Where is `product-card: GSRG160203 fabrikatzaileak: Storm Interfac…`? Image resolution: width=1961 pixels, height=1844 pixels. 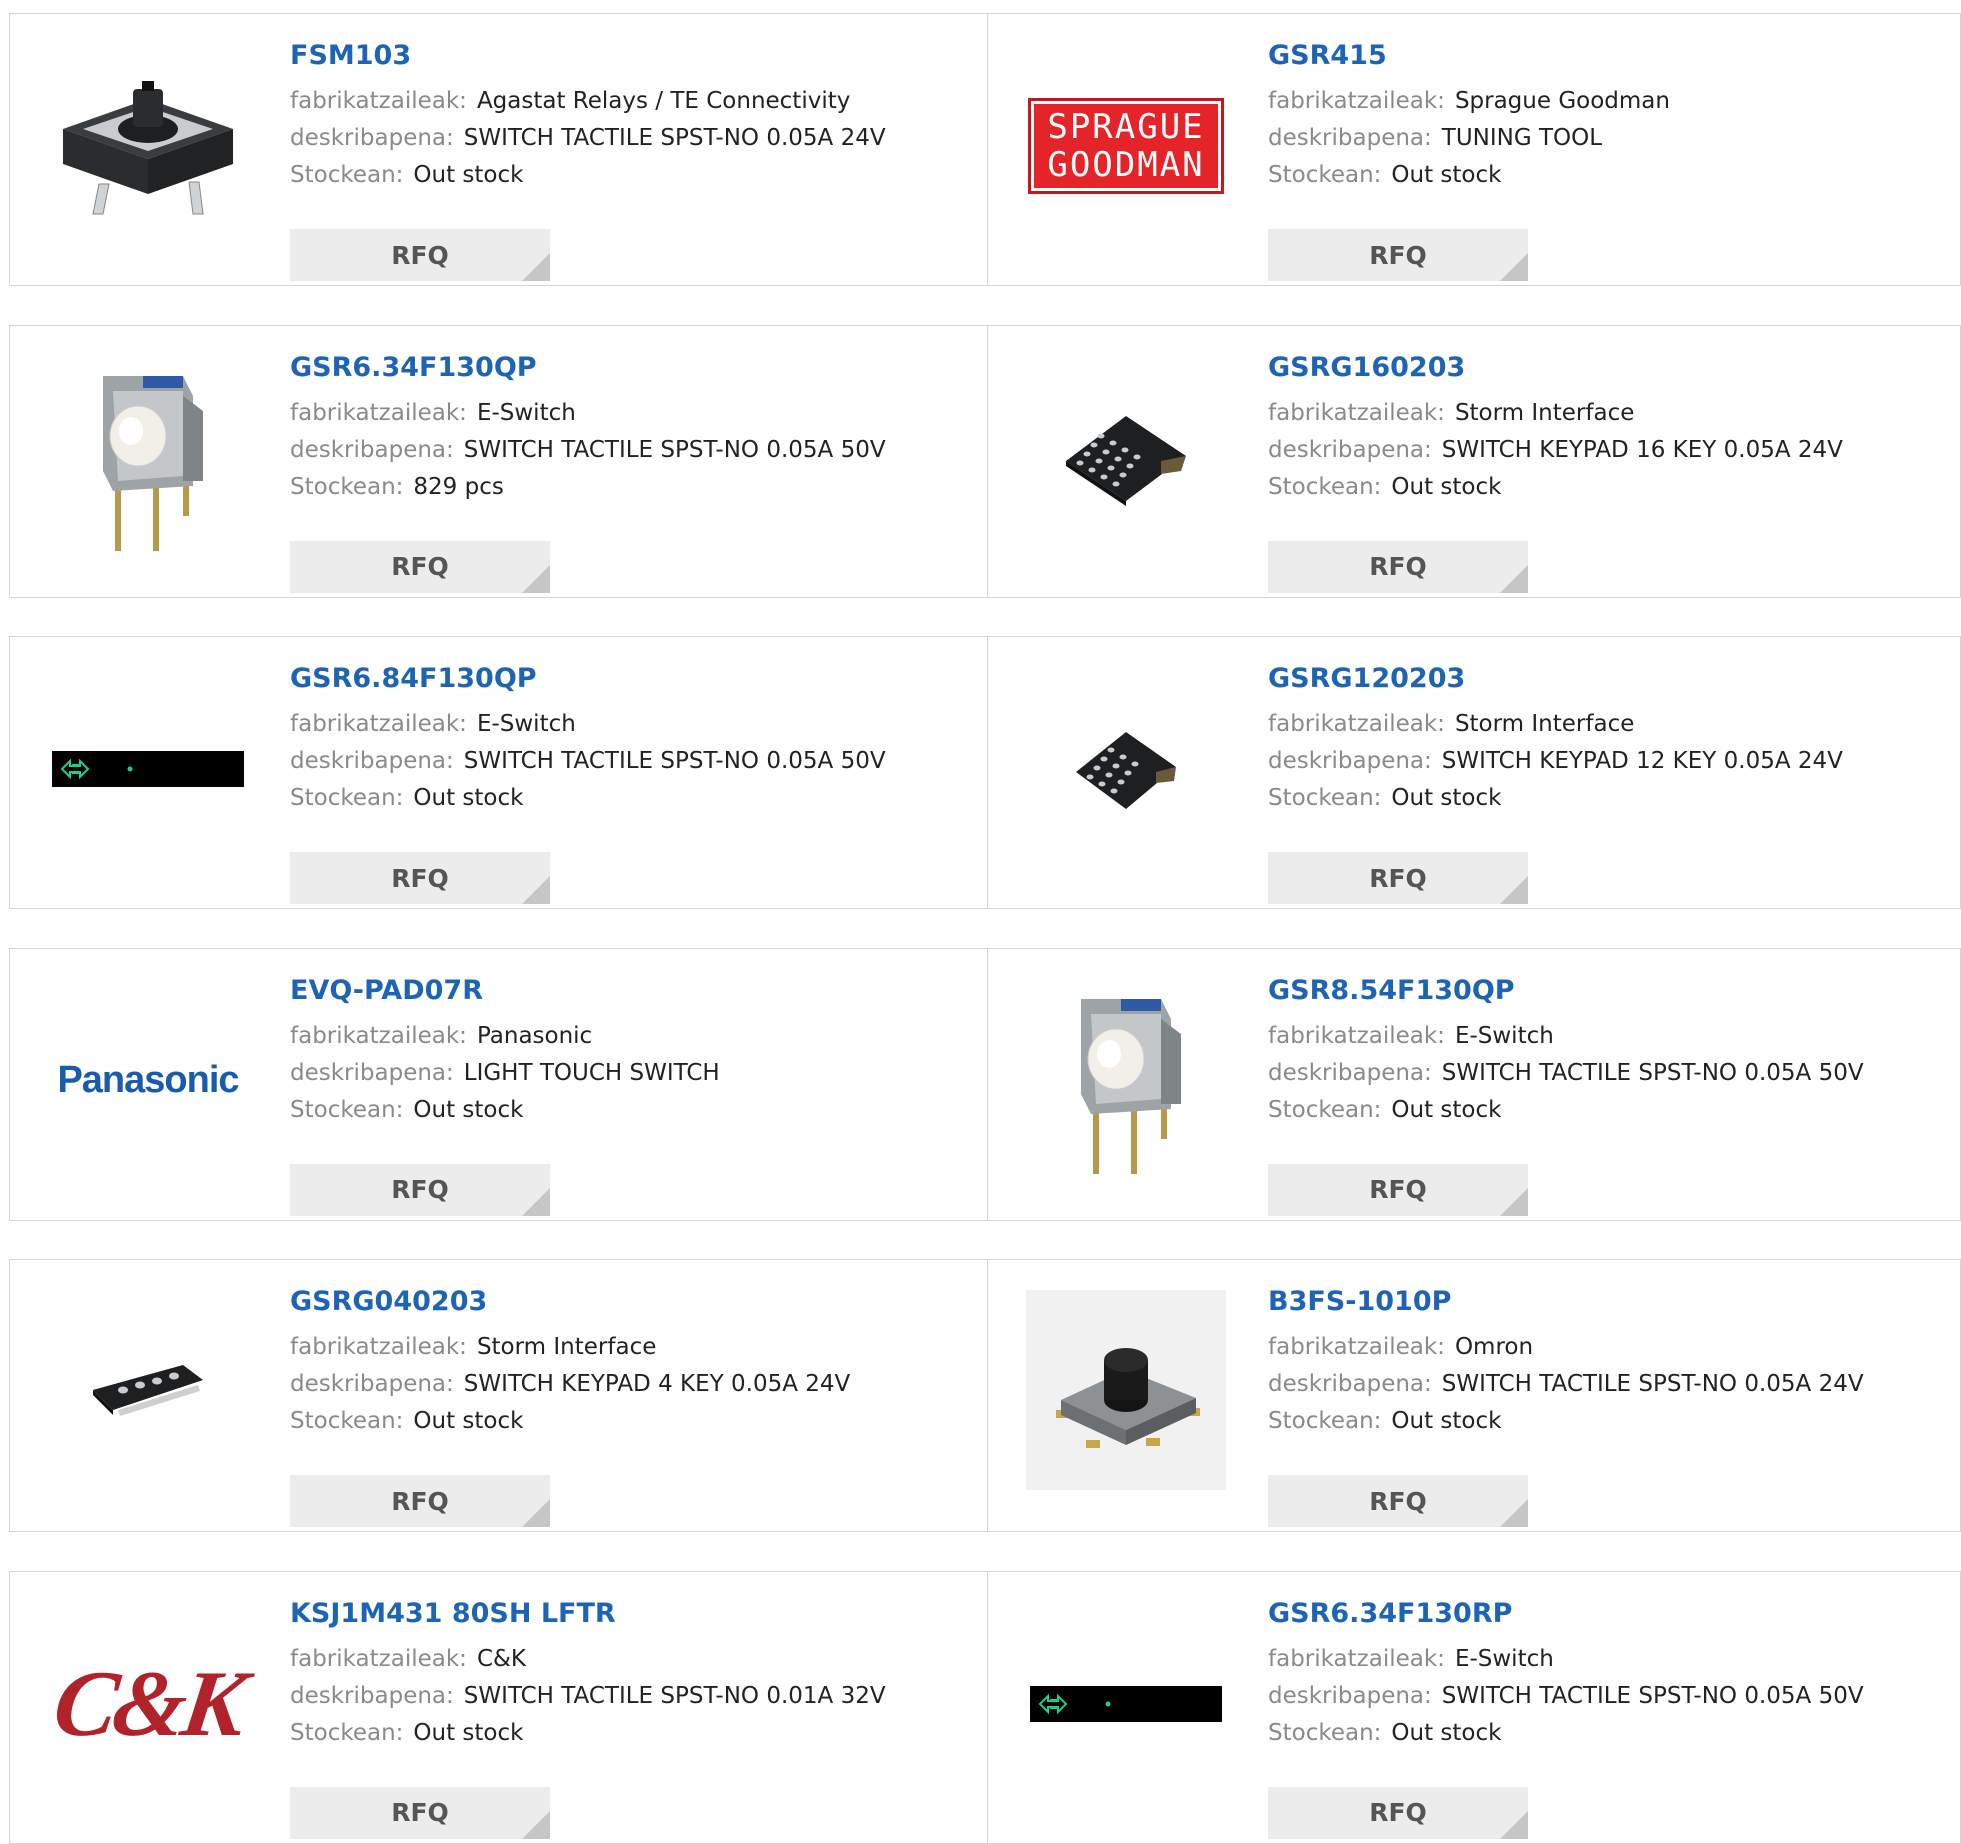 product-card: GSRG160203 fabrikatzaileak: Storm Interfac… is located at coordinates (1474, 461).